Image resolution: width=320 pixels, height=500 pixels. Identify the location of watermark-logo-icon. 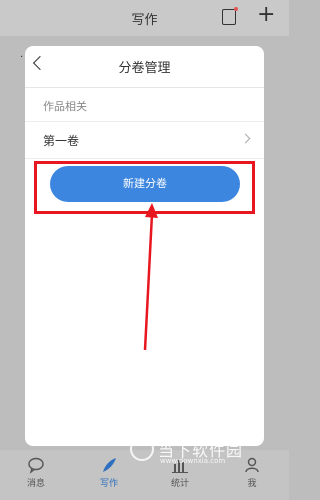
(142, 449).